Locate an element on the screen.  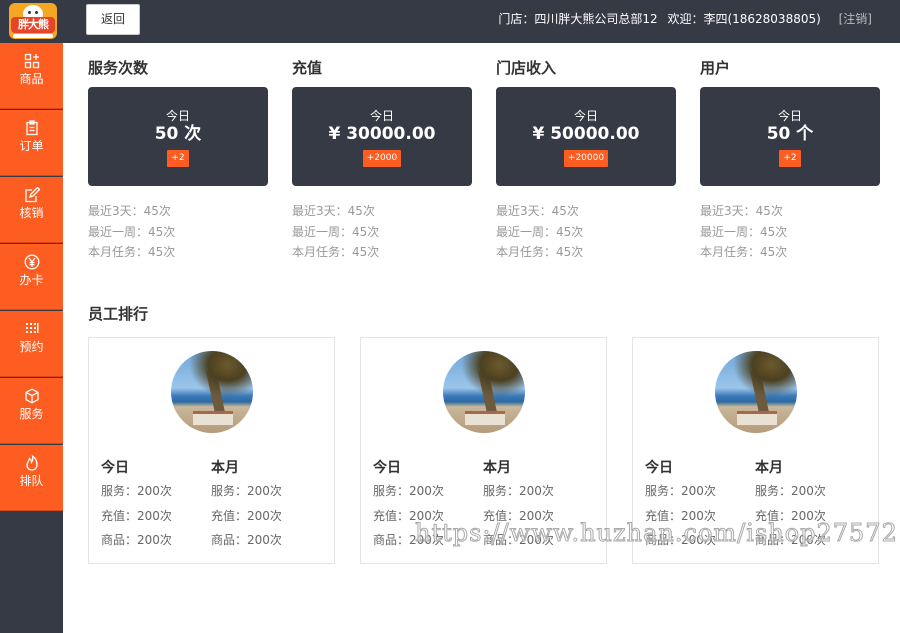
stat-history-recharge: 最近3天：45次 最近一周：45次 本月任务：45次 is located at coordinates (335, 232).